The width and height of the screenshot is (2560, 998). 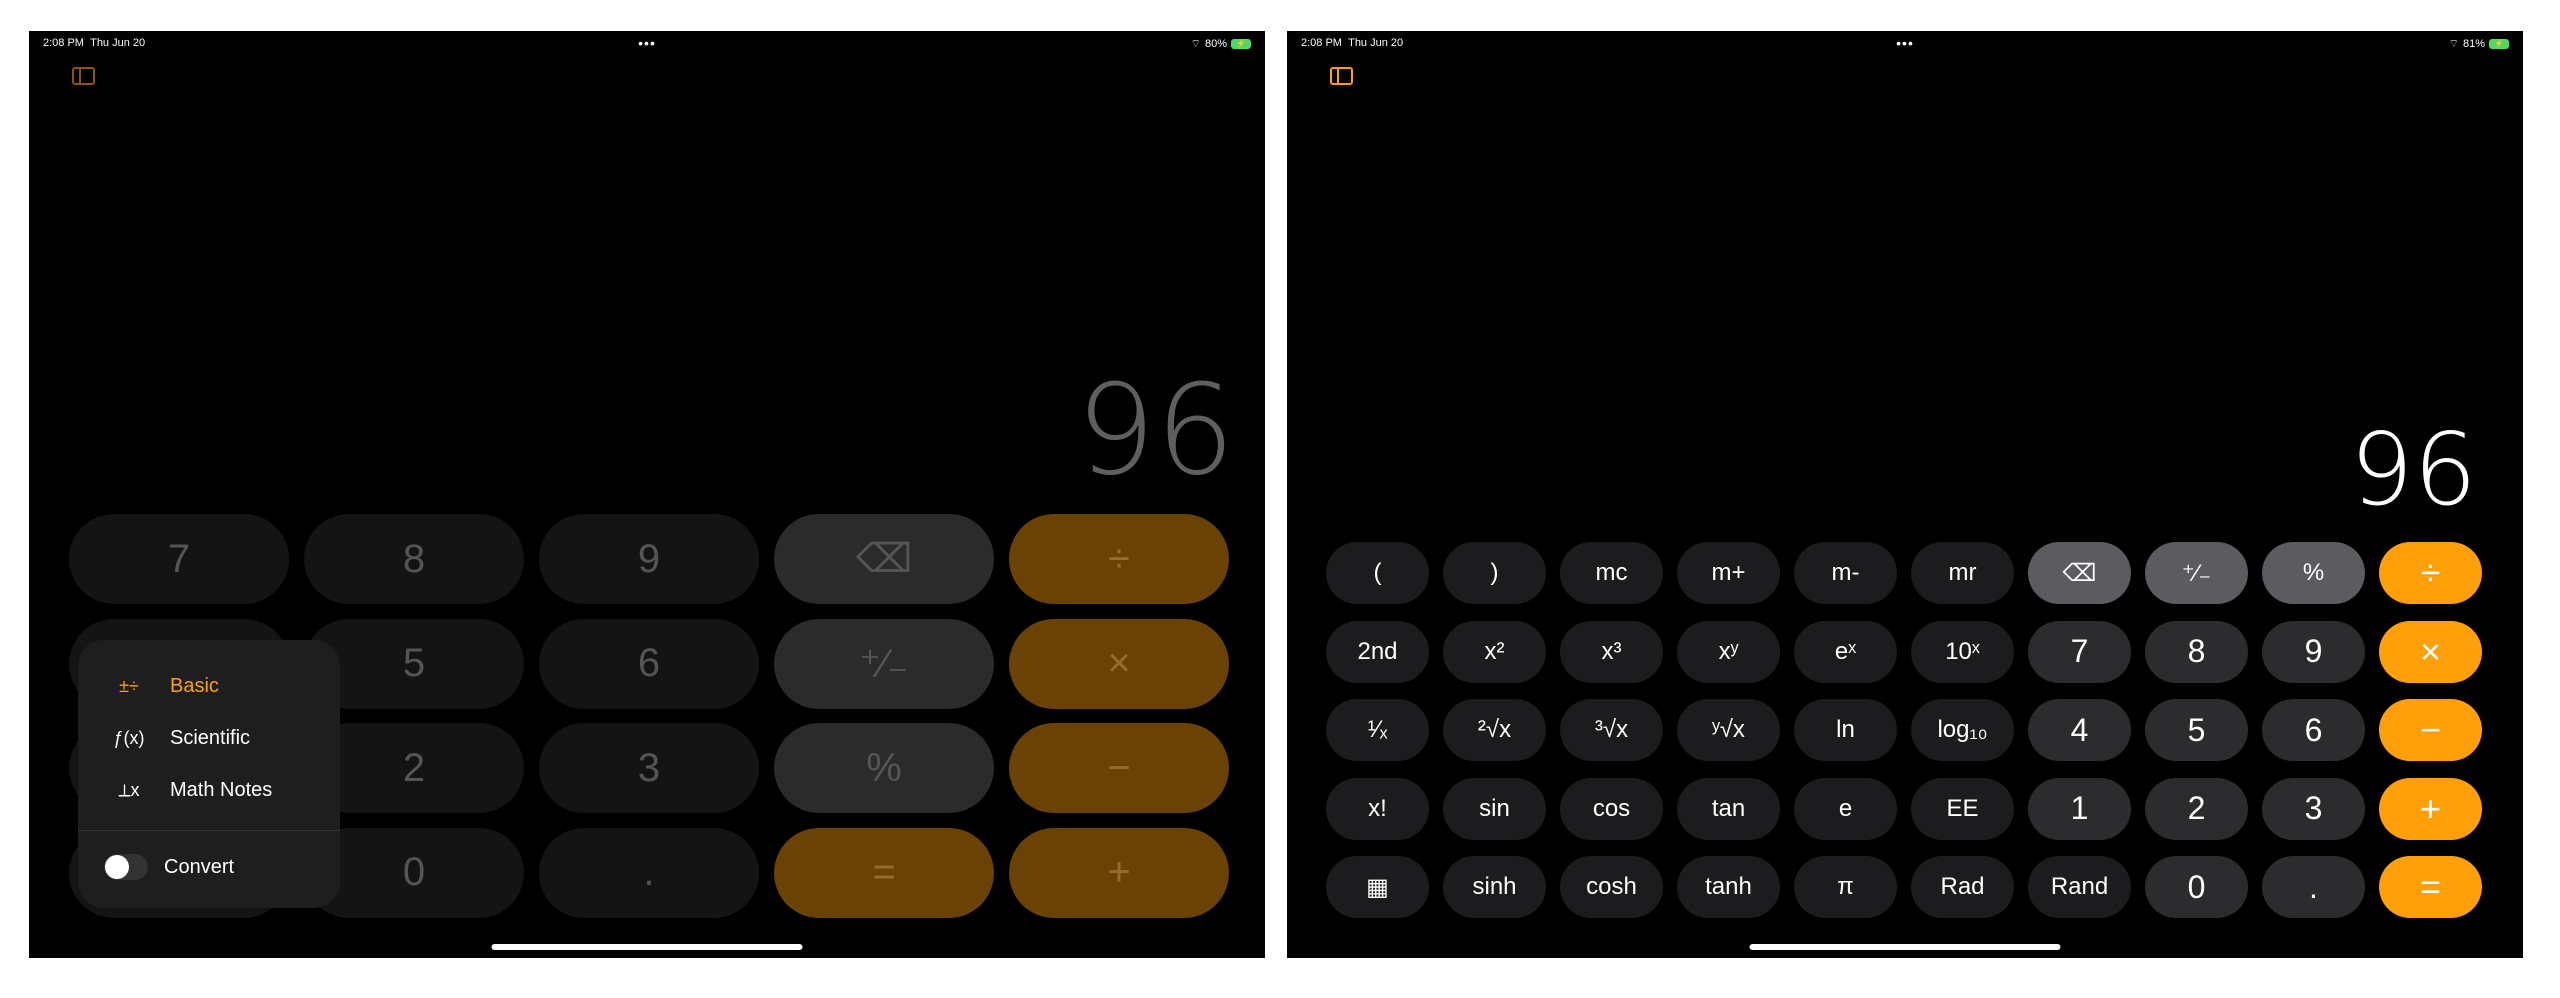 What do you see at coordinates (1494, 808) in the screenshot?
I see `key-sin: sin` at bounding box center [1494, 808].